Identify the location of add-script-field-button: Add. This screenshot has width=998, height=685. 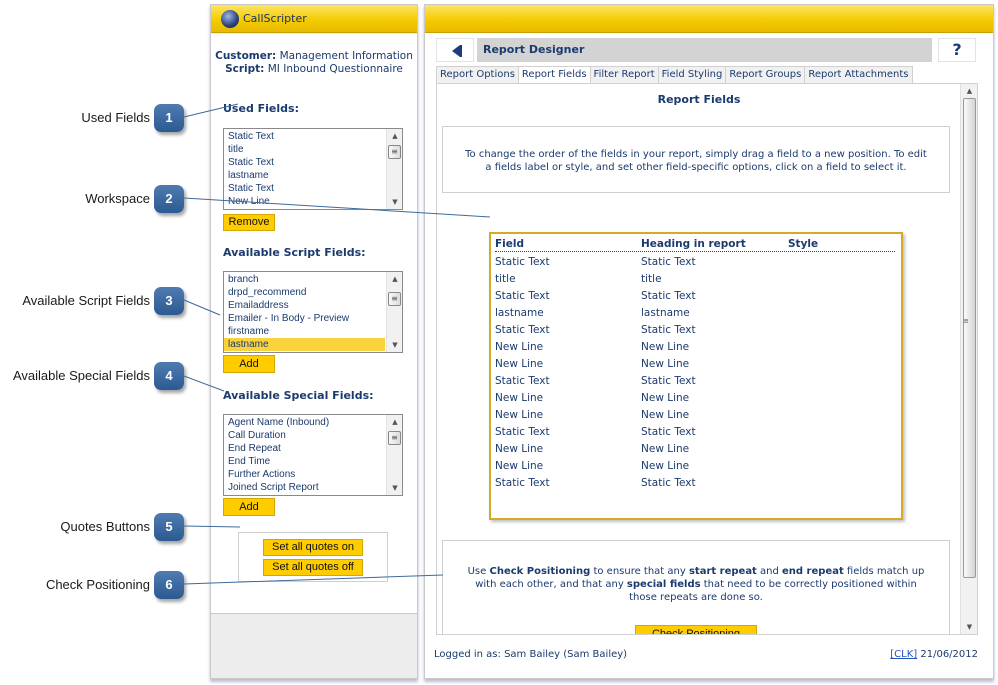
(249, 364).